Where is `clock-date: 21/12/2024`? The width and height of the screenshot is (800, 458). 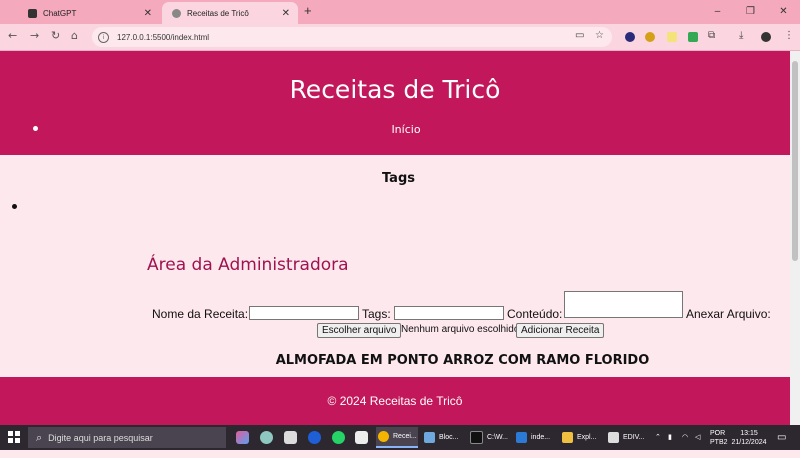
clock-date: 21/12/2024 is located at coordinates (749, 442).